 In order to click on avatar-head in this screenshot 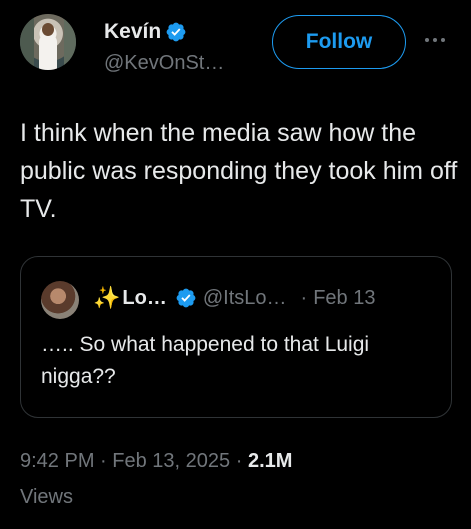, I will do `click(48, 29)`.